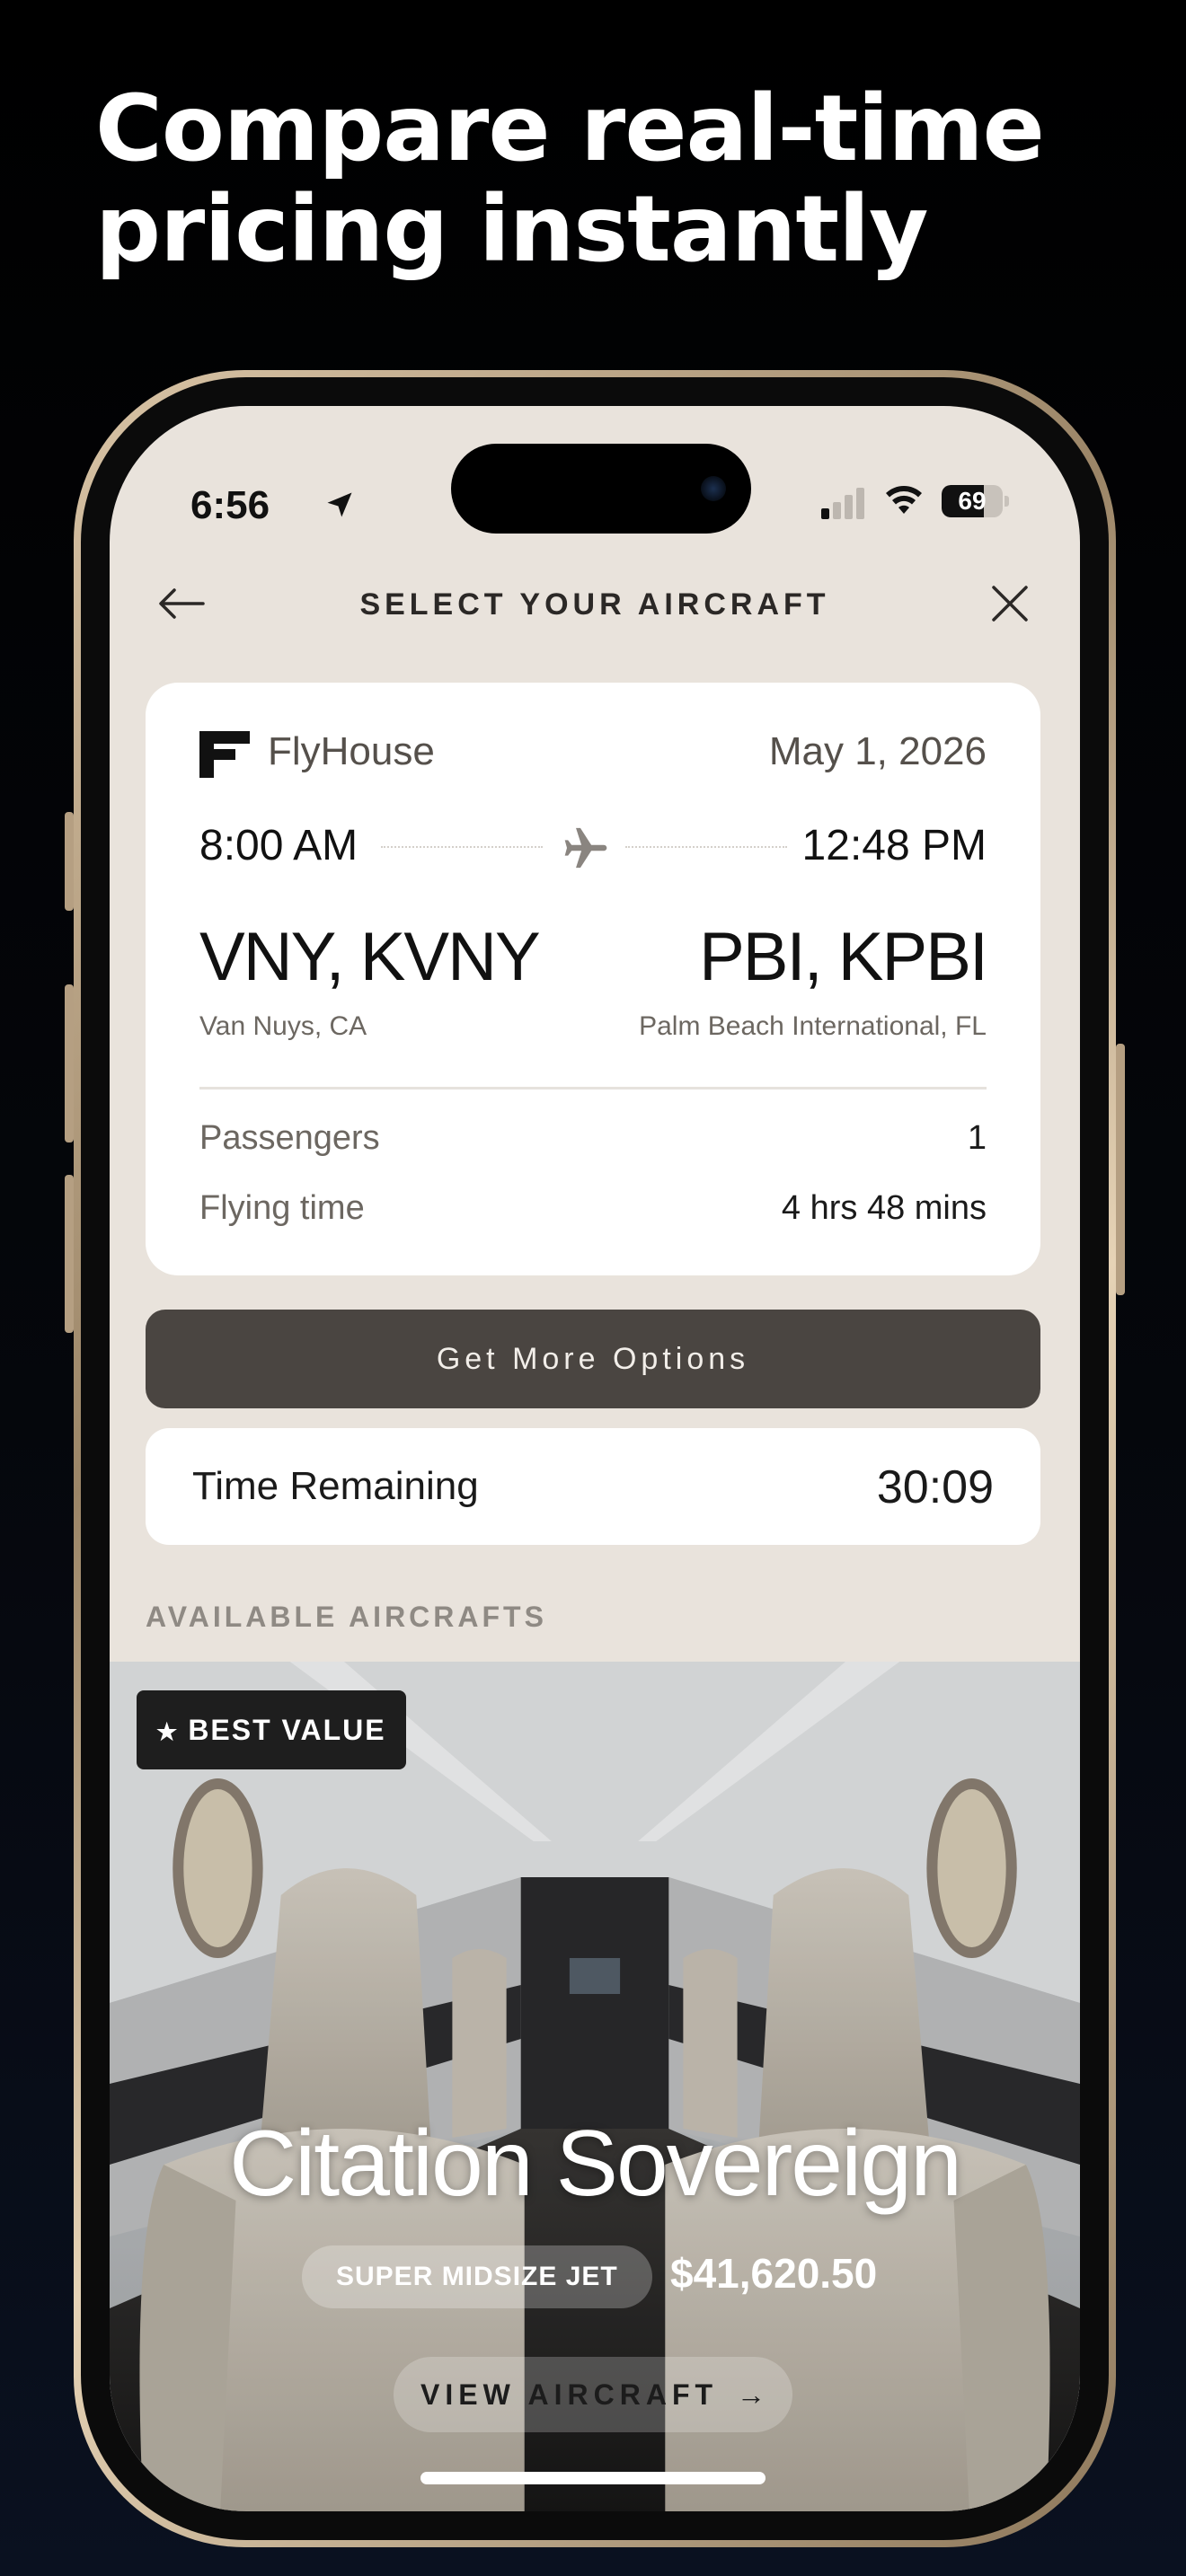 The width and height of the screenshot is (1186, 2576). I want to click on flying-time-value: 4 hrs 48 mins, so click(884, 1208).